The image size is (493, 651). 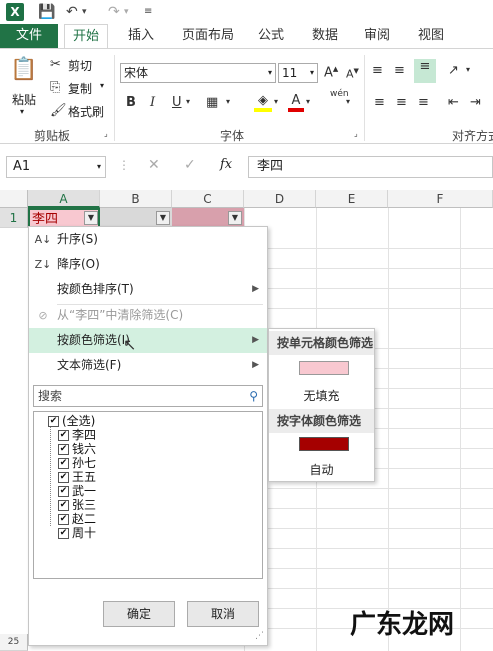 I want to click on sort-ascending-item: A↓ 升序(S), so click(x=148, y=239).